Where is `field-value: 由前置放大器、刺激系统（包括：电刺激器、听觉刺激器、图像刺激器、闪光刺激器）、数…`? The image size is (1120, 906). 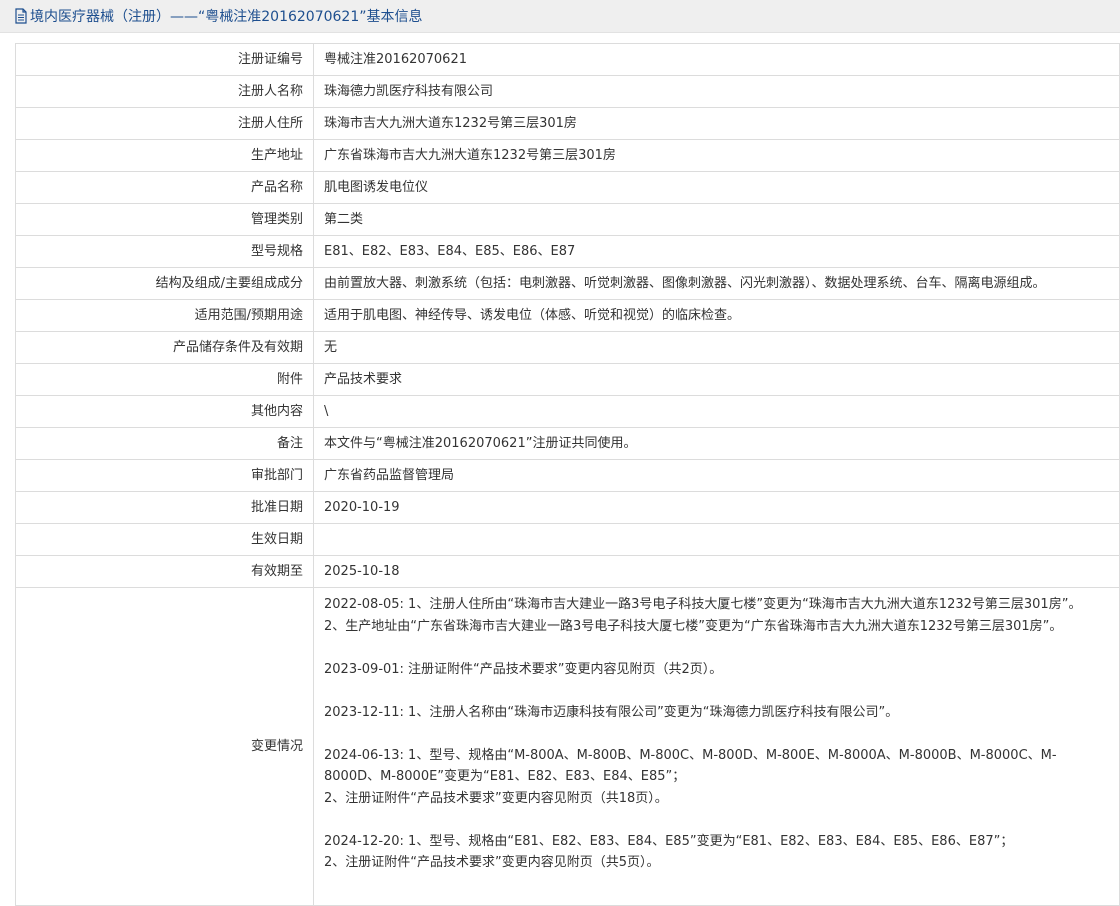
field-value: 由前置放大器、刺激系统（包括：电刺激器、听觉刺激器、图像刺激器、闪光刺激器）、数… is located at coordinates (716, 283).